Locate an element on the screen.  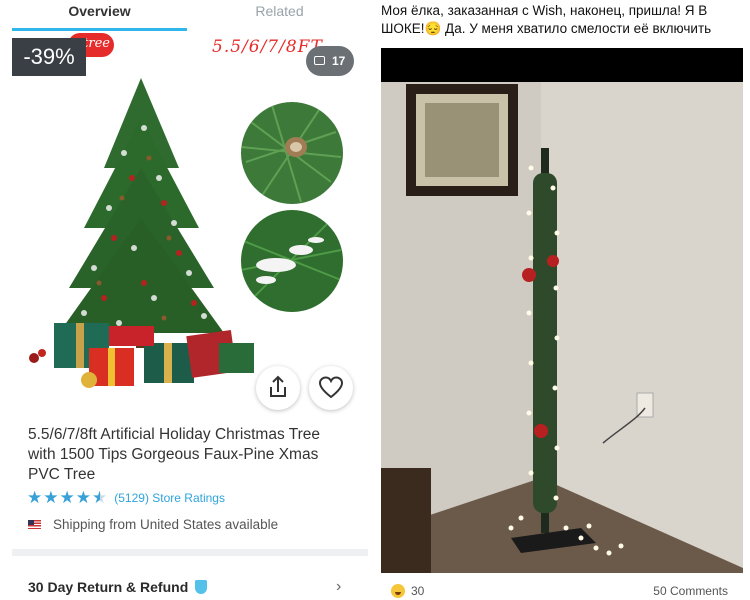
share-button is located at coordinates (278, 388).